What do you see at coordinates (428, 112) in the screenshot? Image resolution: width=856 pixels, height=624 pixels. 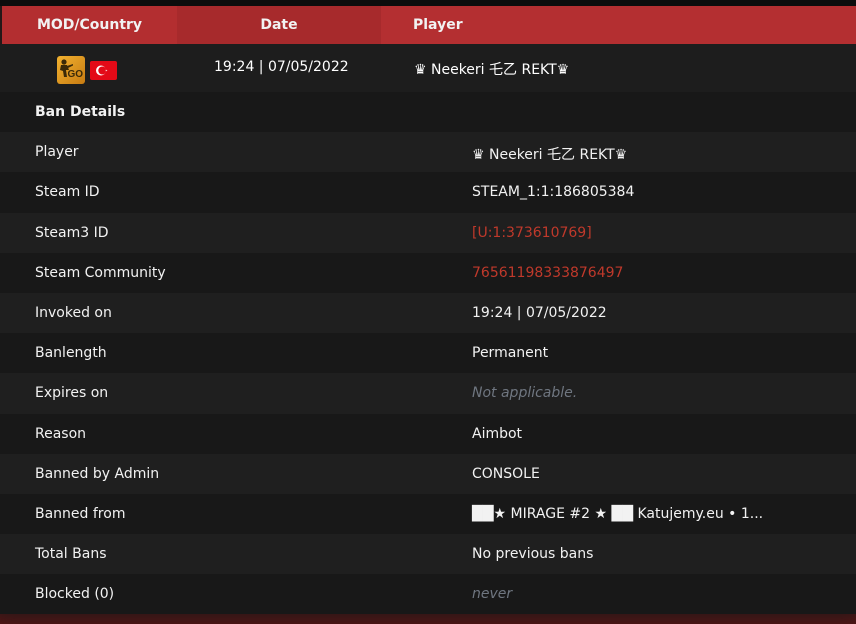 I see `ban-details-title-row: Ban Details` at bounding box center [428, 112].